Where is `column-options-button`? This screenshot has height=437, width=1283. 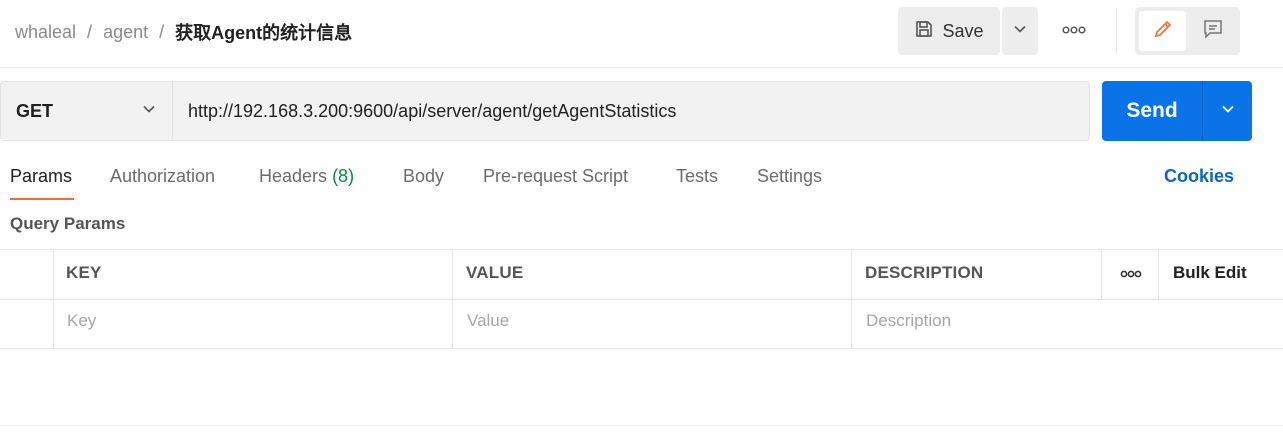
column-options-button is located at coordinates (1130, 274).